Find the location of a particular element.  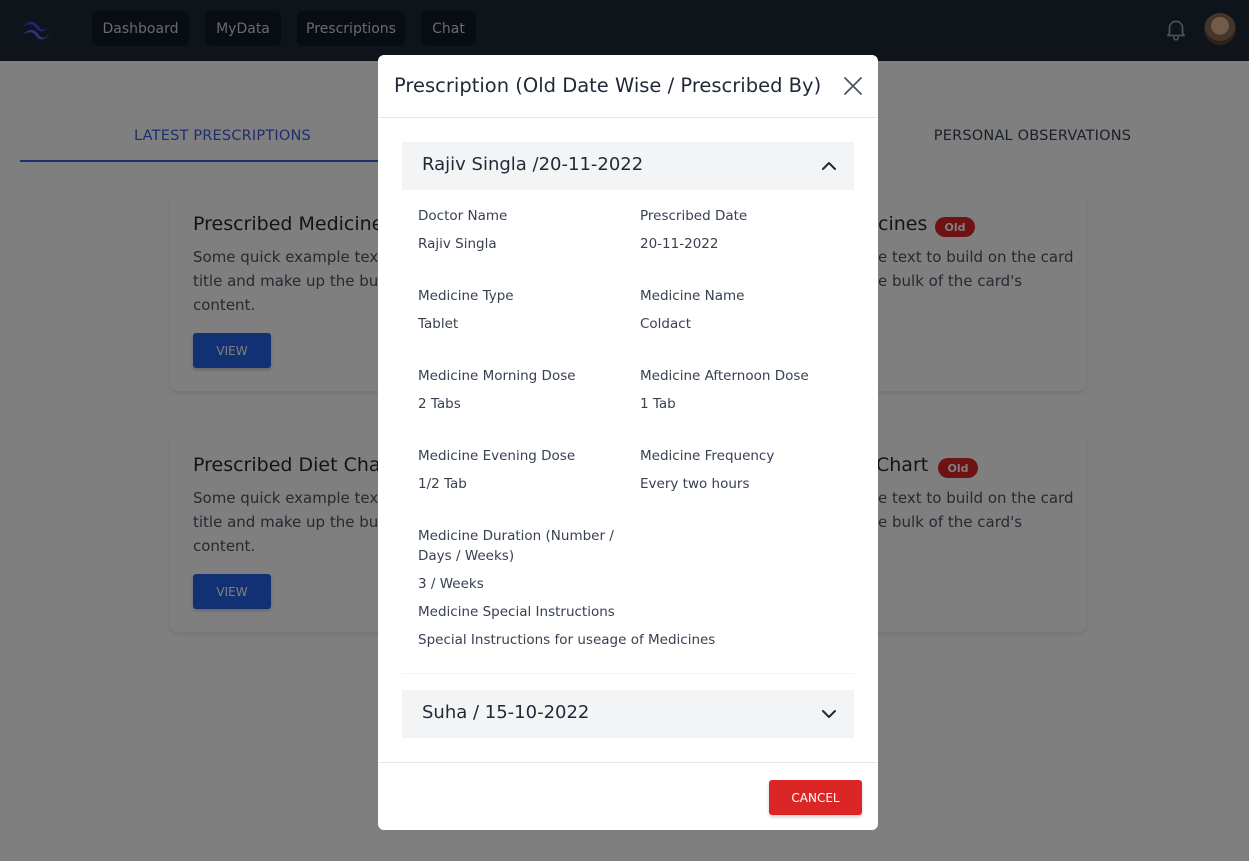

frequency-label: Medicine Frequency is located at coordinates (707, 456).